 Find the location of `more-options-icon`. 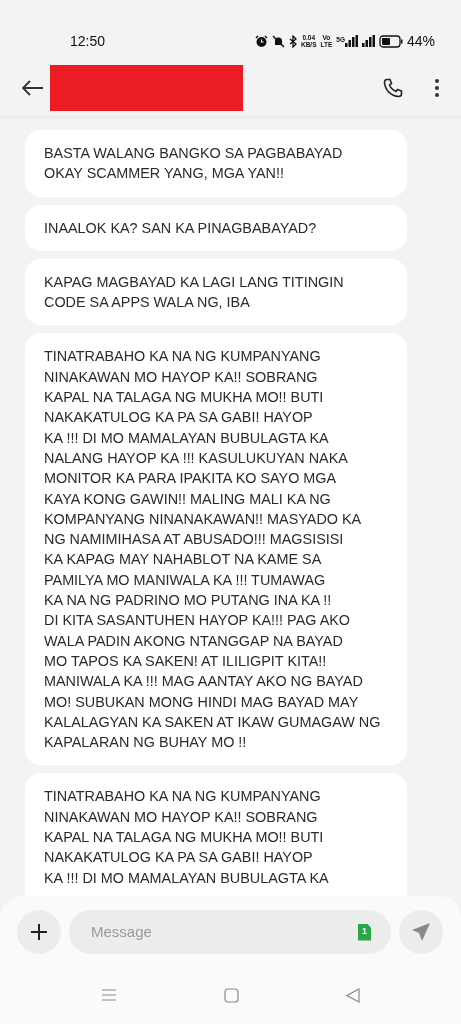

more-options-icon is located at coordinates (437, 88).